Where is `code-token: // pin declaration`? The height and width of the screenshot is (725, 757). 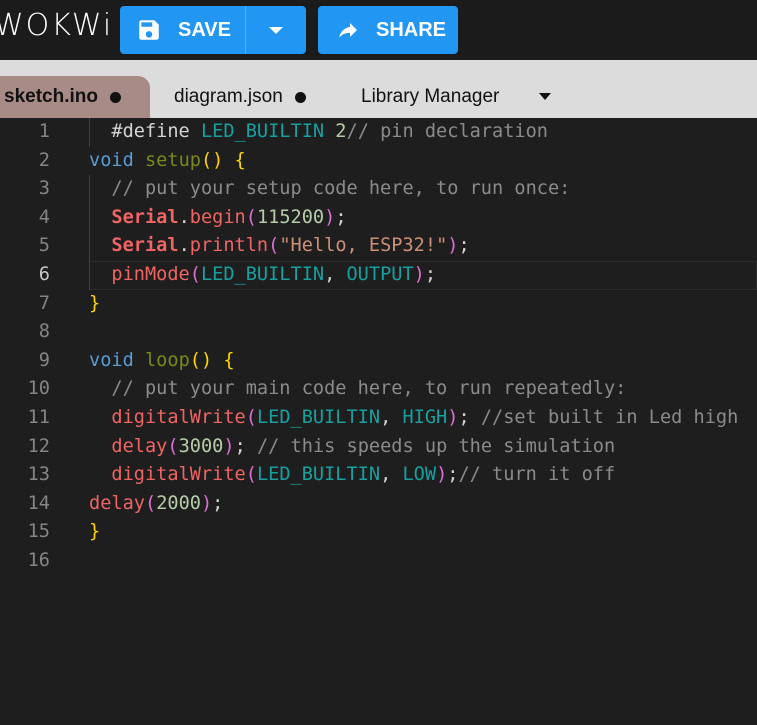 code-token: // pin declaration is located at coordinates (447, 131).